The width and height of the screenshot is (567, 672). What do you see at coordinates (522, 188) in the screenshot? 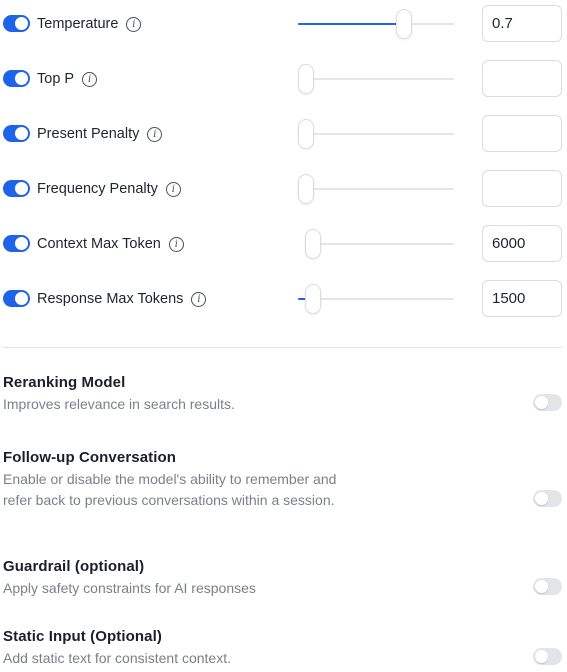
I see `frequency-penalty-input` at bounding box center [522, 188].